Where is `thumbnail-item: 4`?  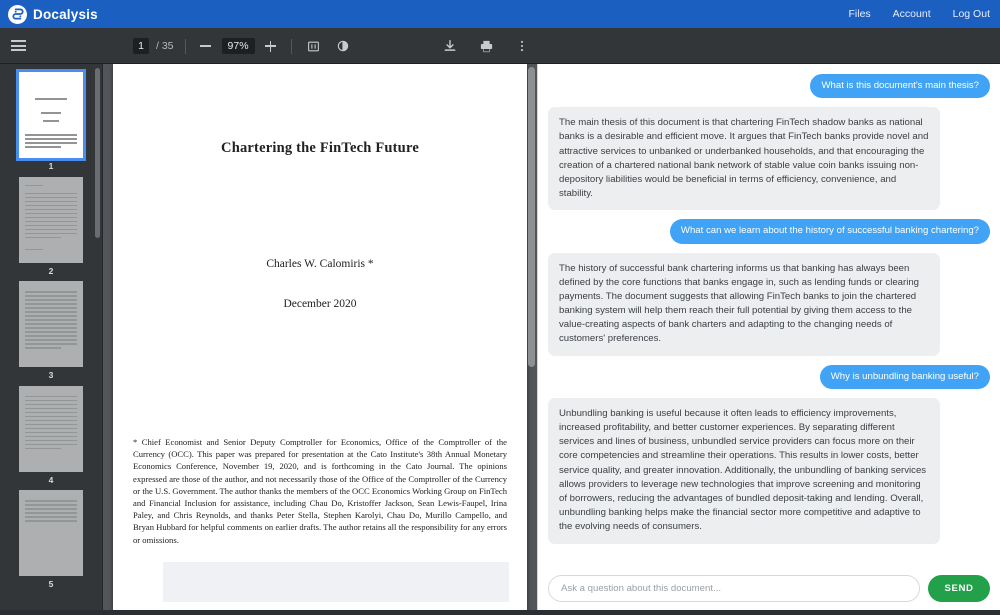 thumbnail-item: 4 is located at coordinates (51, 435).